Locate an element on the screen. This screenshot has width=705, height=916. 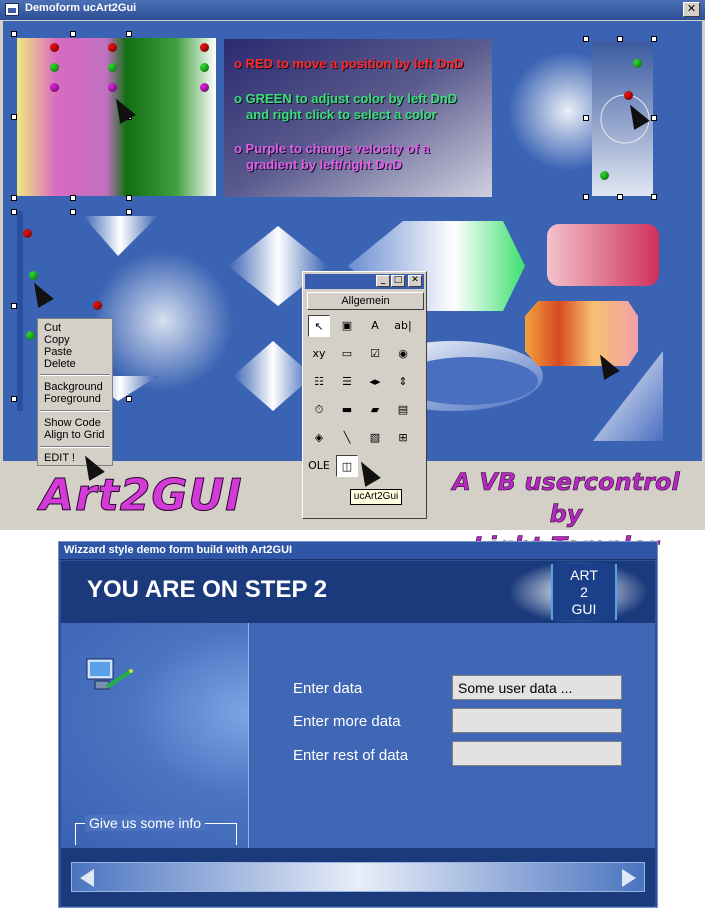
vscrollbar-tool-icon: ⇕ is located at coordinates (403, 382).